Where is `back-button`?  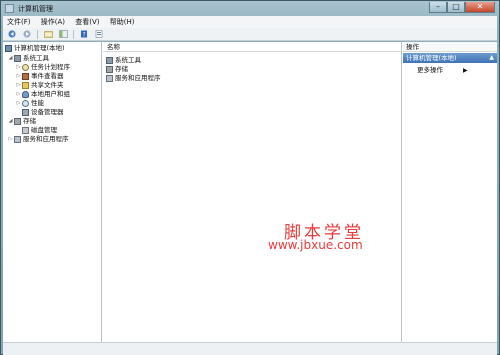
back-button is located at coordinates (12, 34).